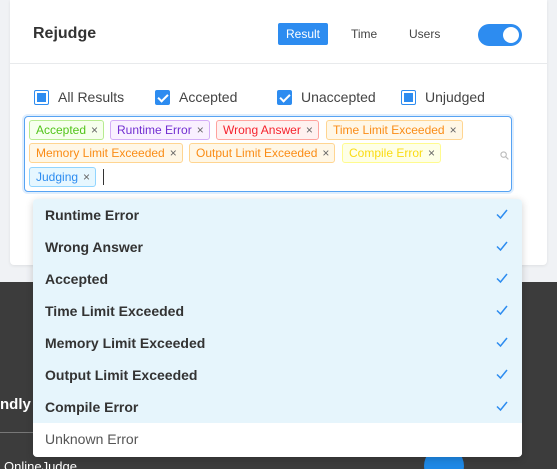 The image size is (557, 469). Describe the element at coordinates (511, 35) in the screenshot. I see `toggle-knob` at that location.